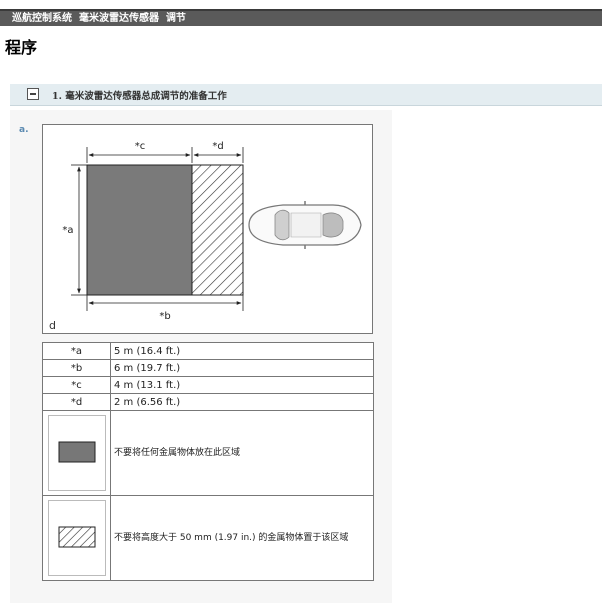  I want to click on solid-gray-area-icon, so click(76, 453).